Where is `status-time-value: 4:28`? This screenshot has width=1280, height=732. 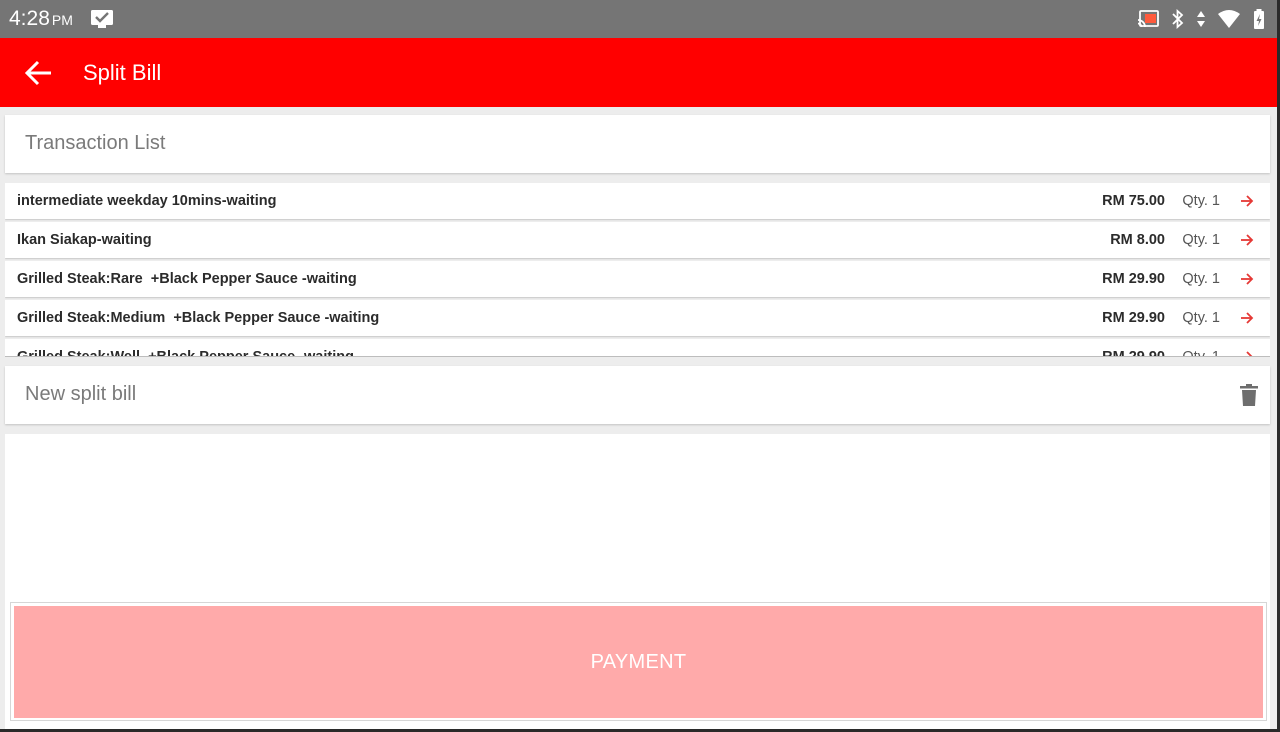 status-time-value: 4:28 is located at coordinates (29, 18).